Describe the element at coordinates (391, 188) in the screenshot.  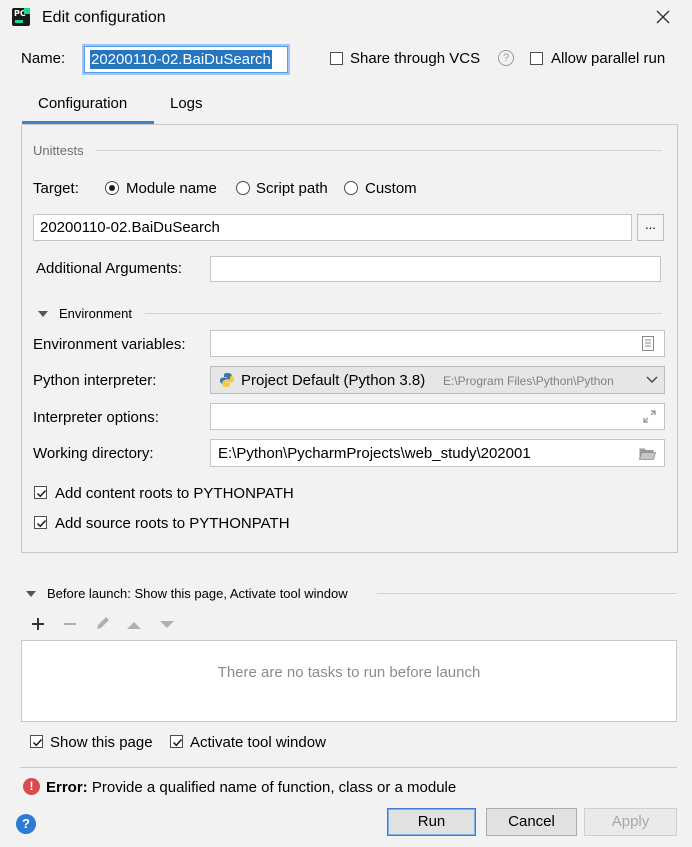
I see `radio-custom-label: Custom` at that location.